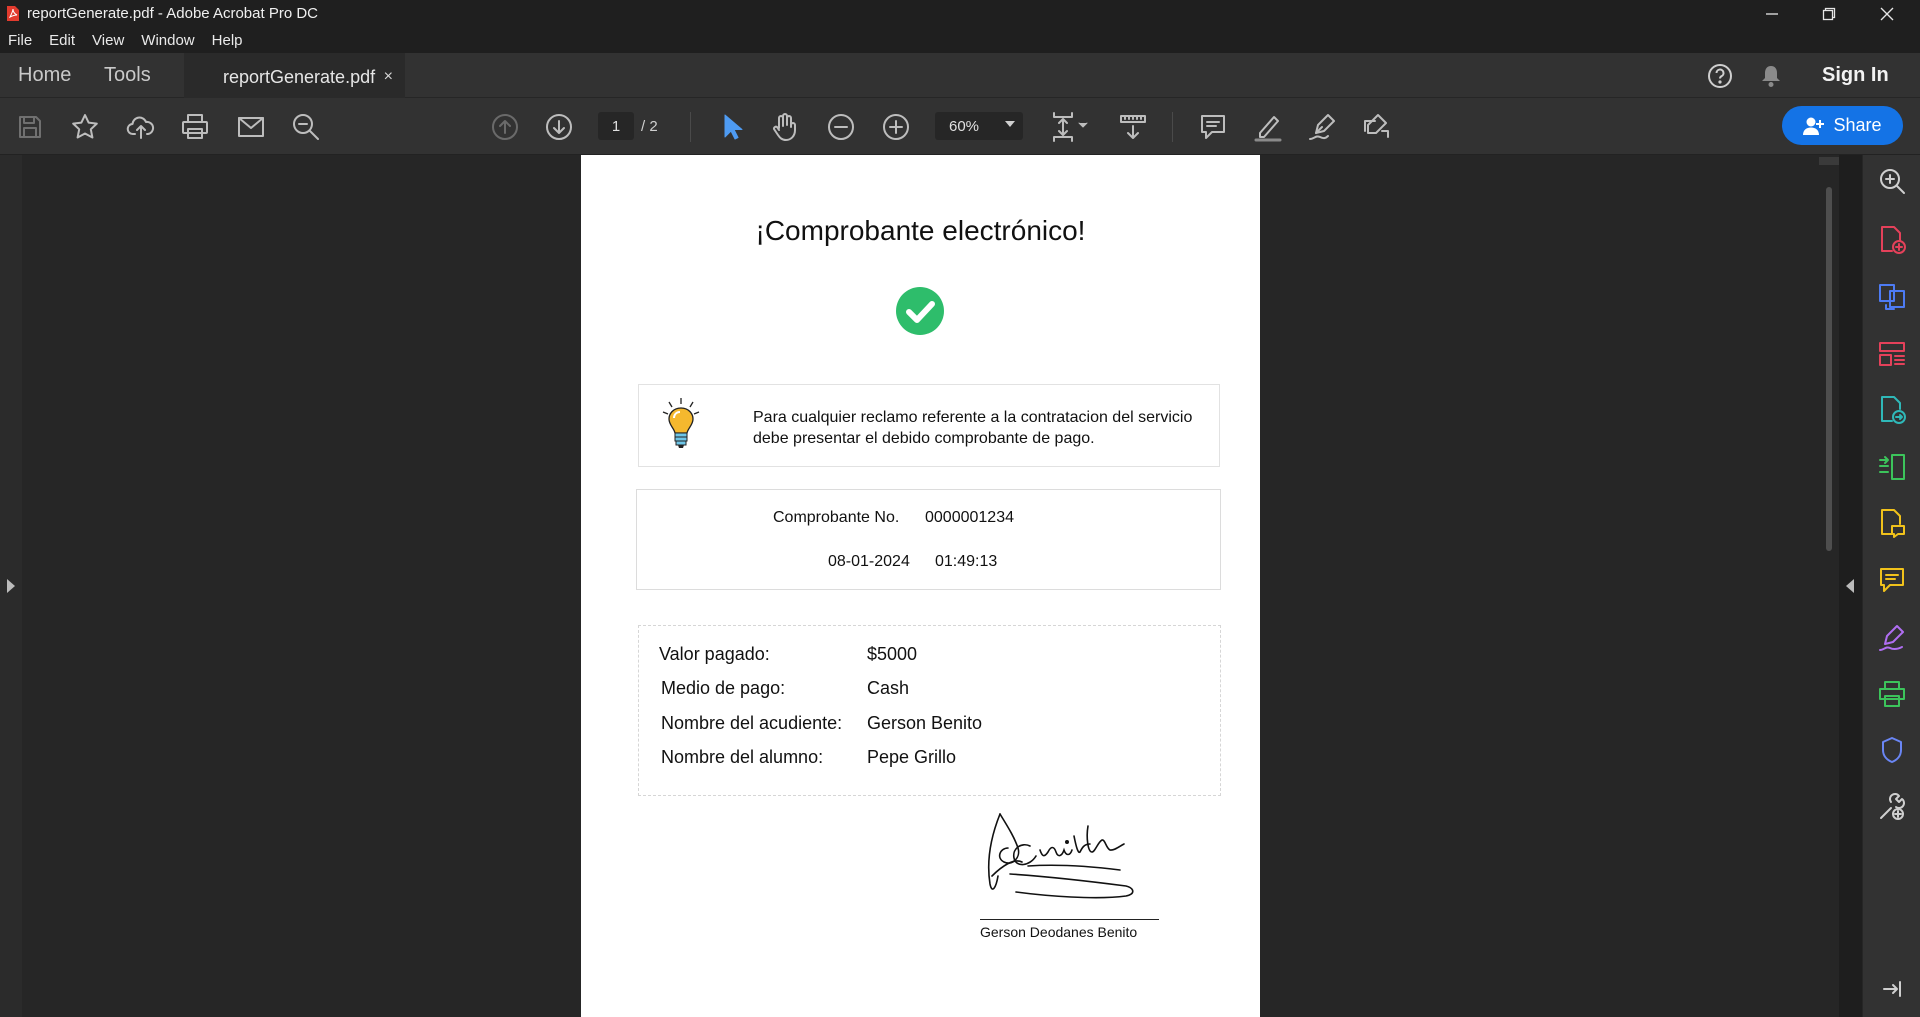  Describe the element at coordinates (62, 40) in the screenshot. I see `menu-edit: Edit` at that location.